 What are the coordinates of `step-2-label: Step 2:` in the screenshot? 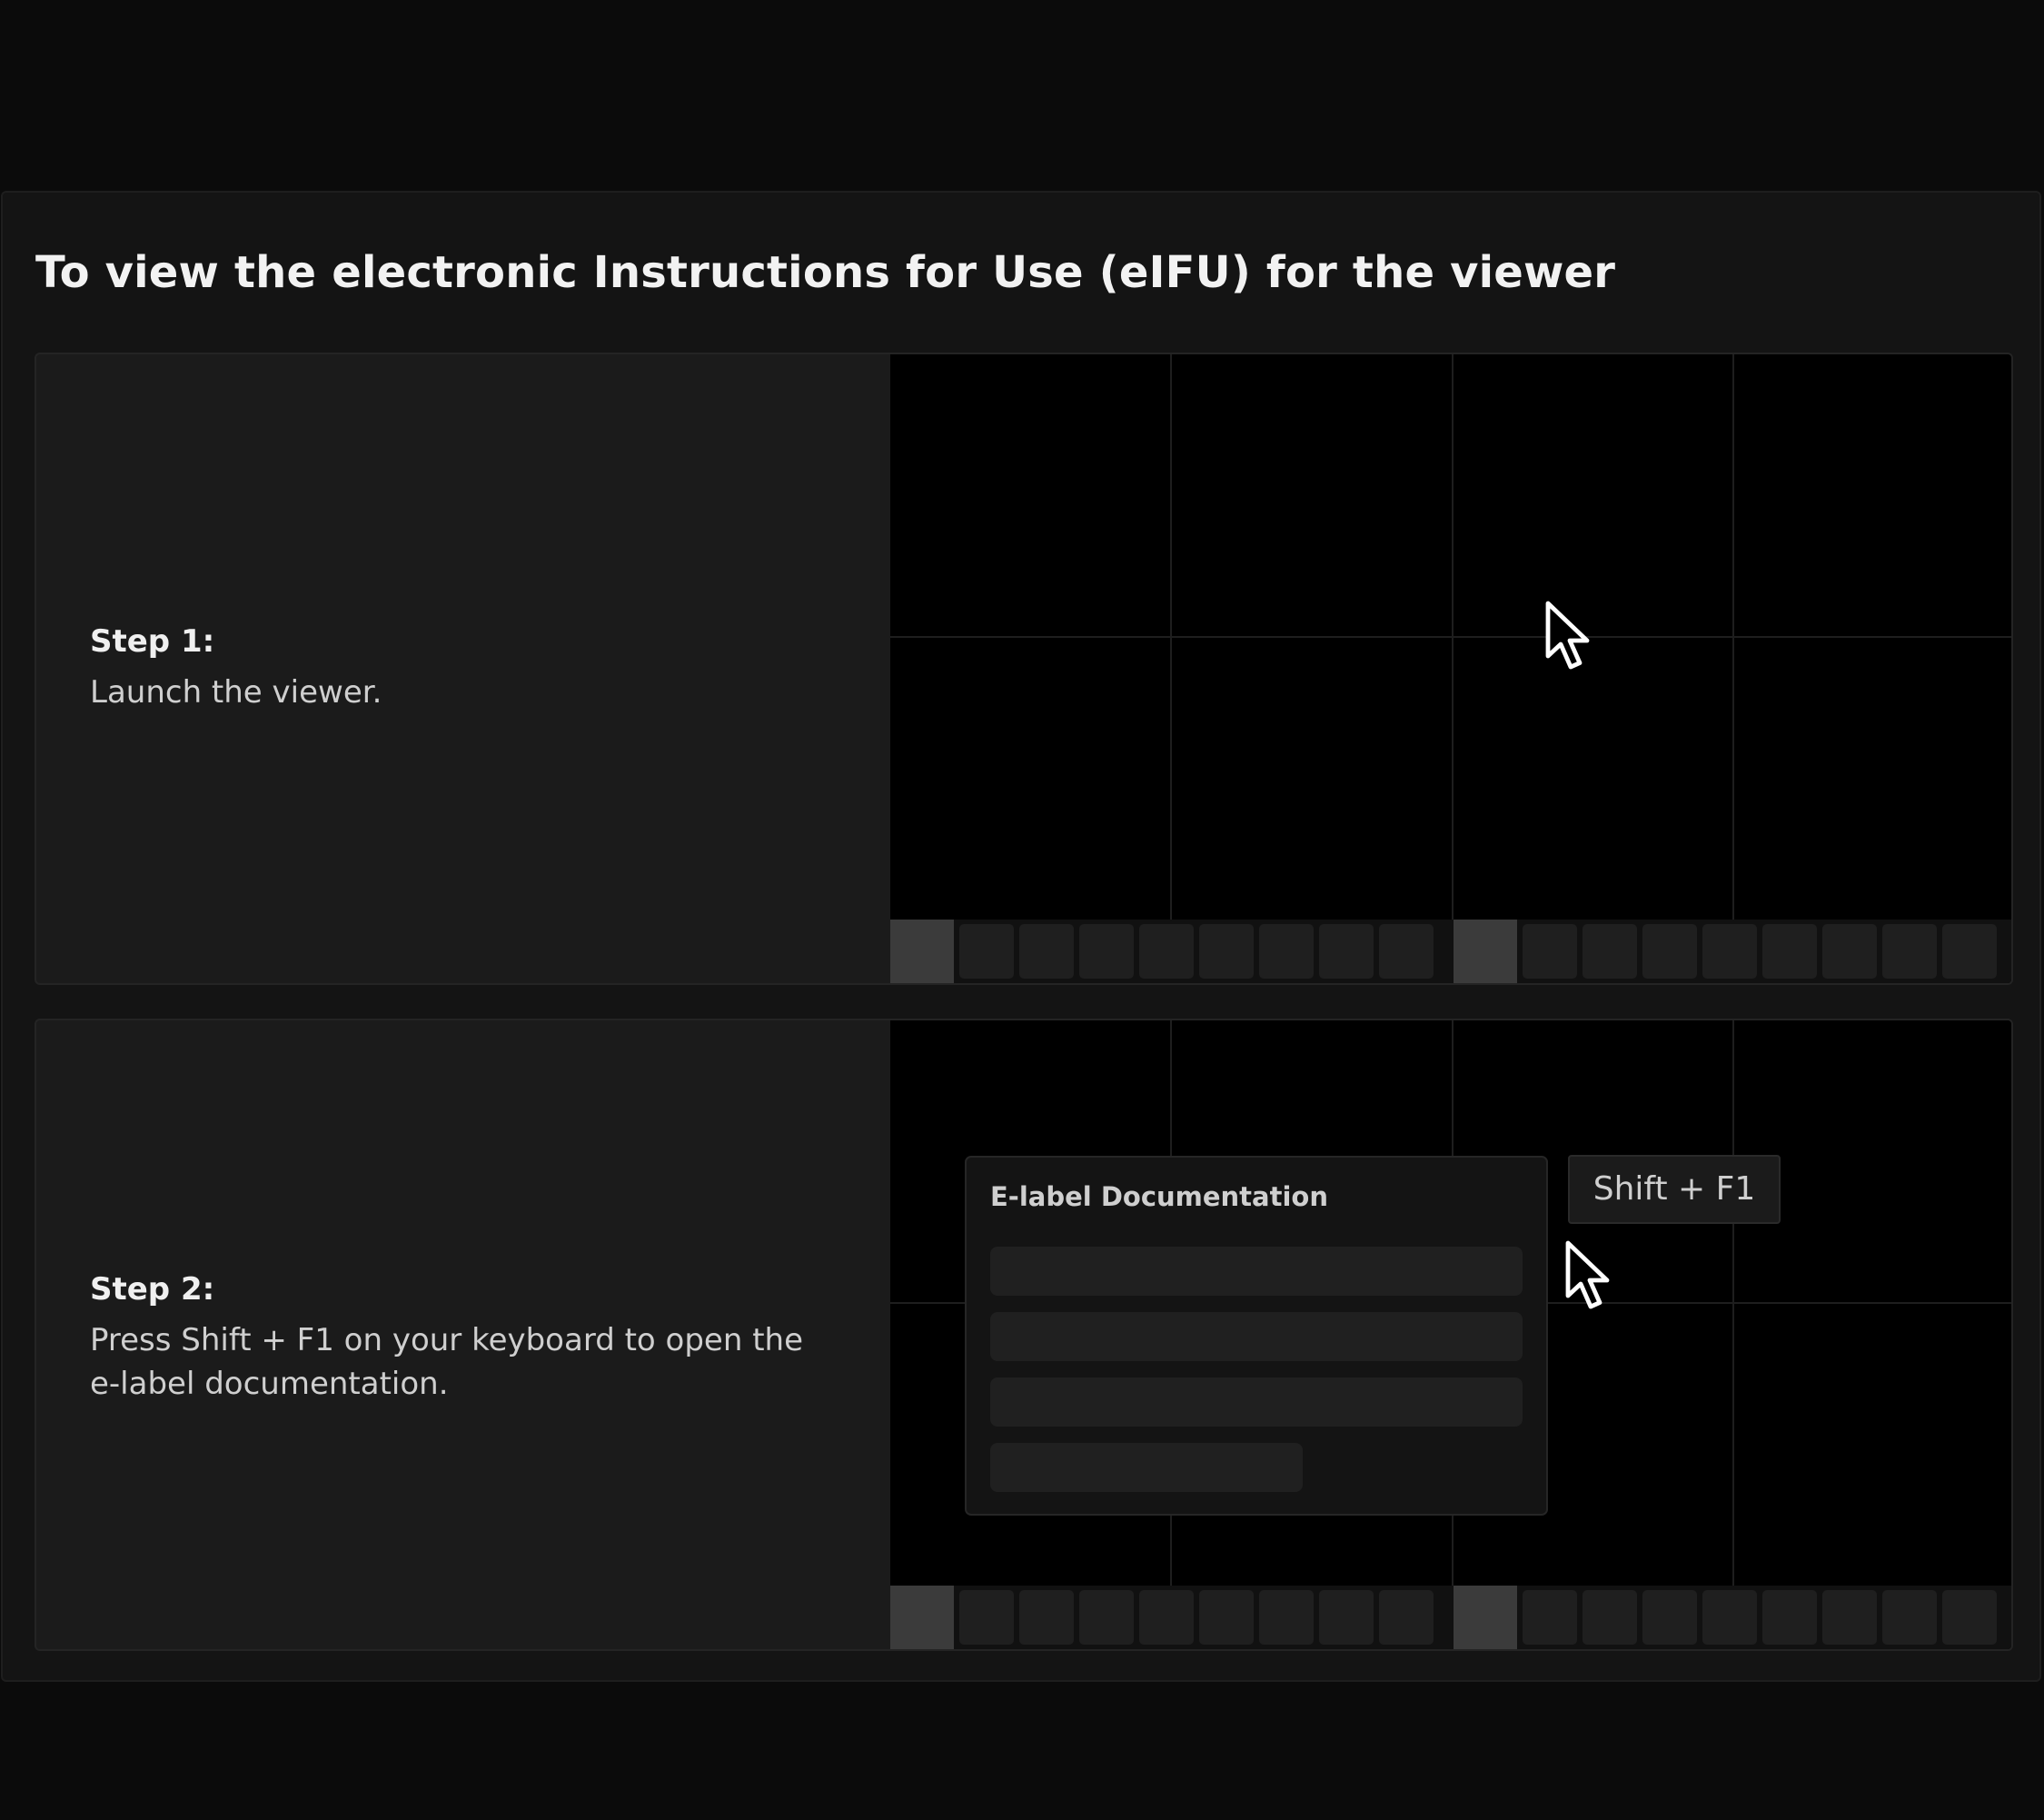 It's located at (152, 1290).